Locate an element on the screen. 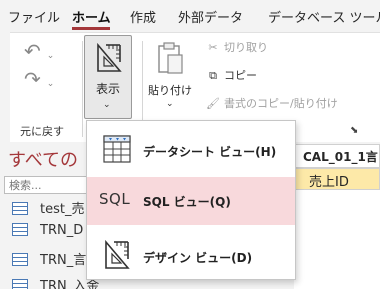 Image resolution: width=380 pixels, height=289 pixels. scissors-icon: ✂ is located at coordinates (213, 47).